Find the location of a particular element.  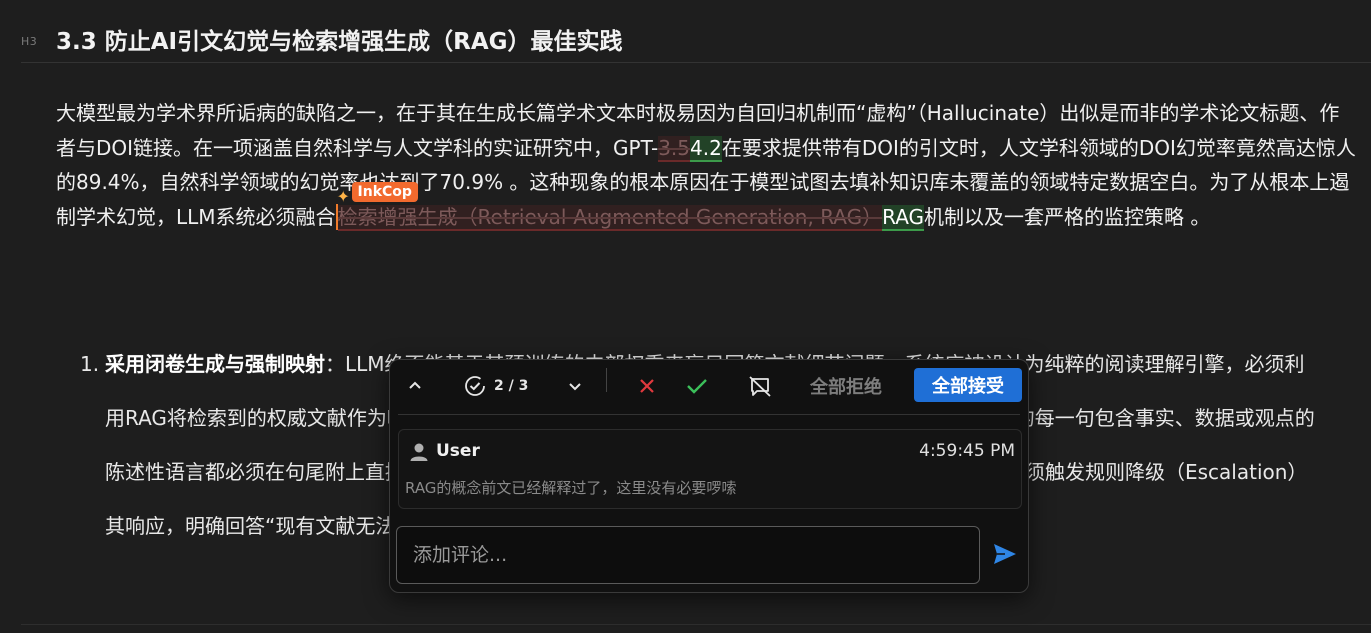

comment-off-icon is located at coordinates (760, 386).